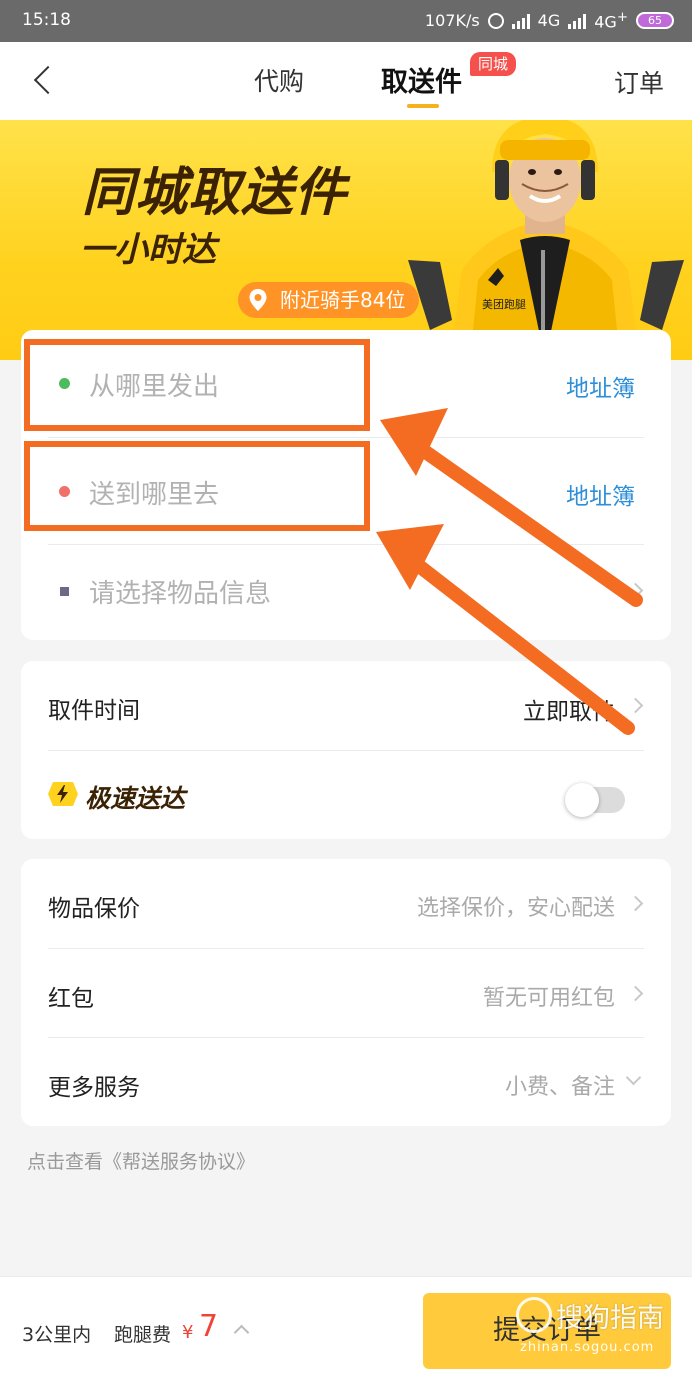  Describe the element at coordinates (343, 300) in the screenshot. I see `nearby-riders-text: 附近骑手84位` at that location.